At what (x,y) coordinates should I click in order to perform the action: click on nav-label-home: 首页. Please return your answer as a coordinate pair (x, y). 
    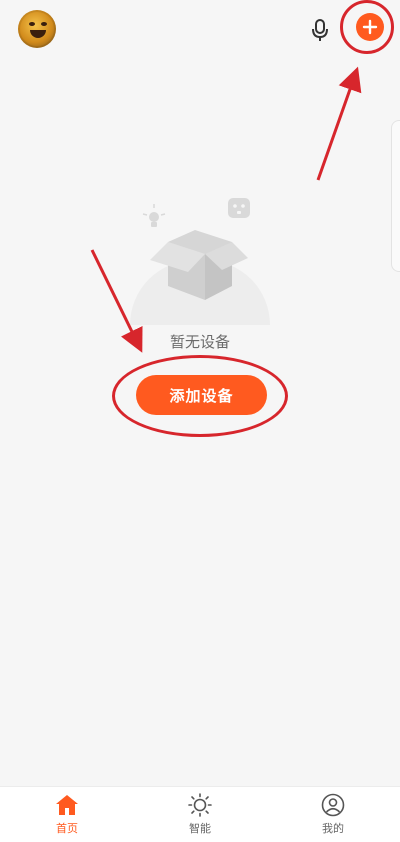
    Looking at the image, I should click on (67, 828).